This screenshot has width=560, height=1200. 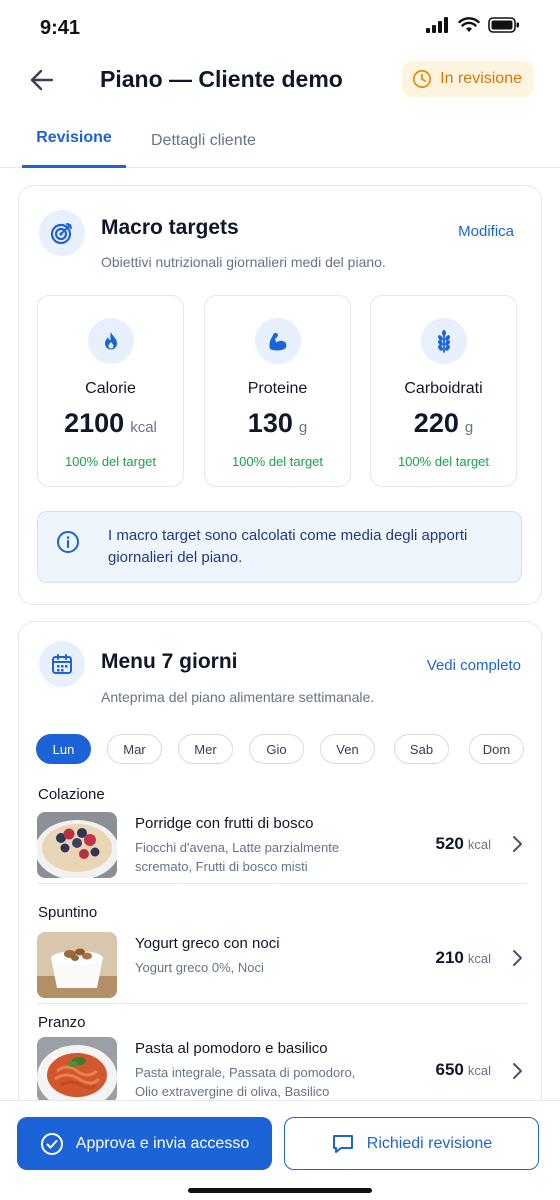 I want to click on signal-icon, so click(x=437, y=25).